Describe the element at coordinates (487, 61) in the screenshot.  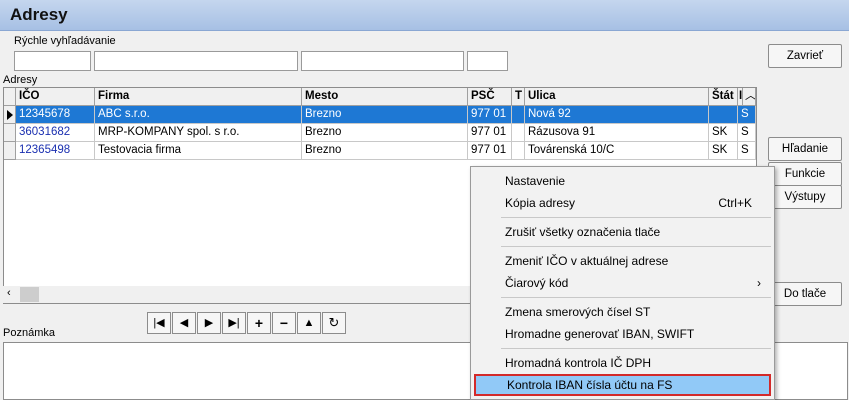
I see `search-input-psc` at that location.